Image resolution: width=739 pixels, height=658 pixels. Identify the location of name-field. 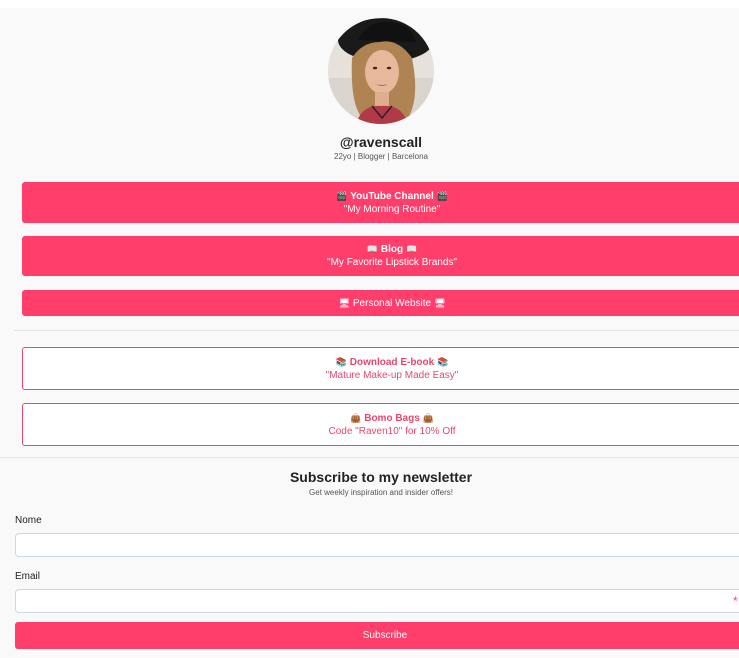
(377, 545).